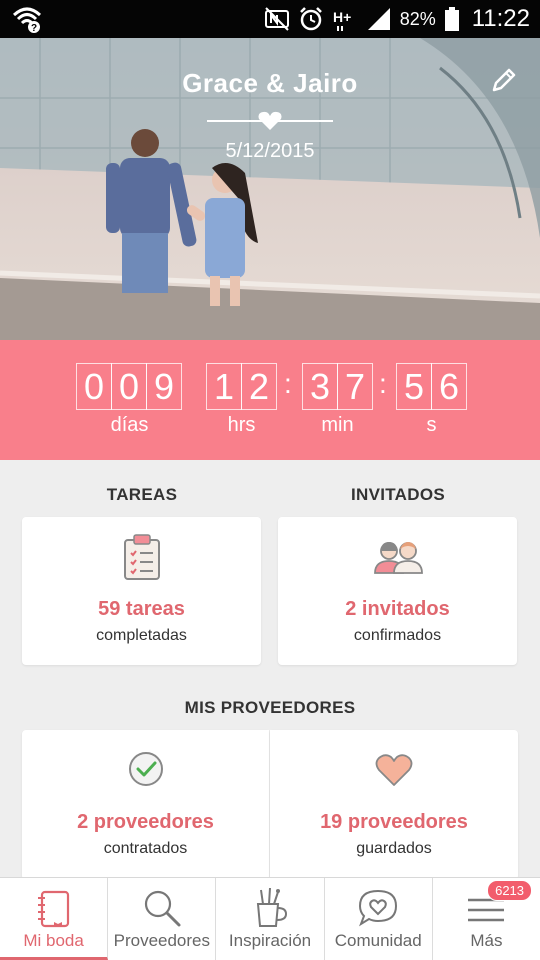  I want to click on vendors-hired-count: 2 proveedores, so click(145, 822).